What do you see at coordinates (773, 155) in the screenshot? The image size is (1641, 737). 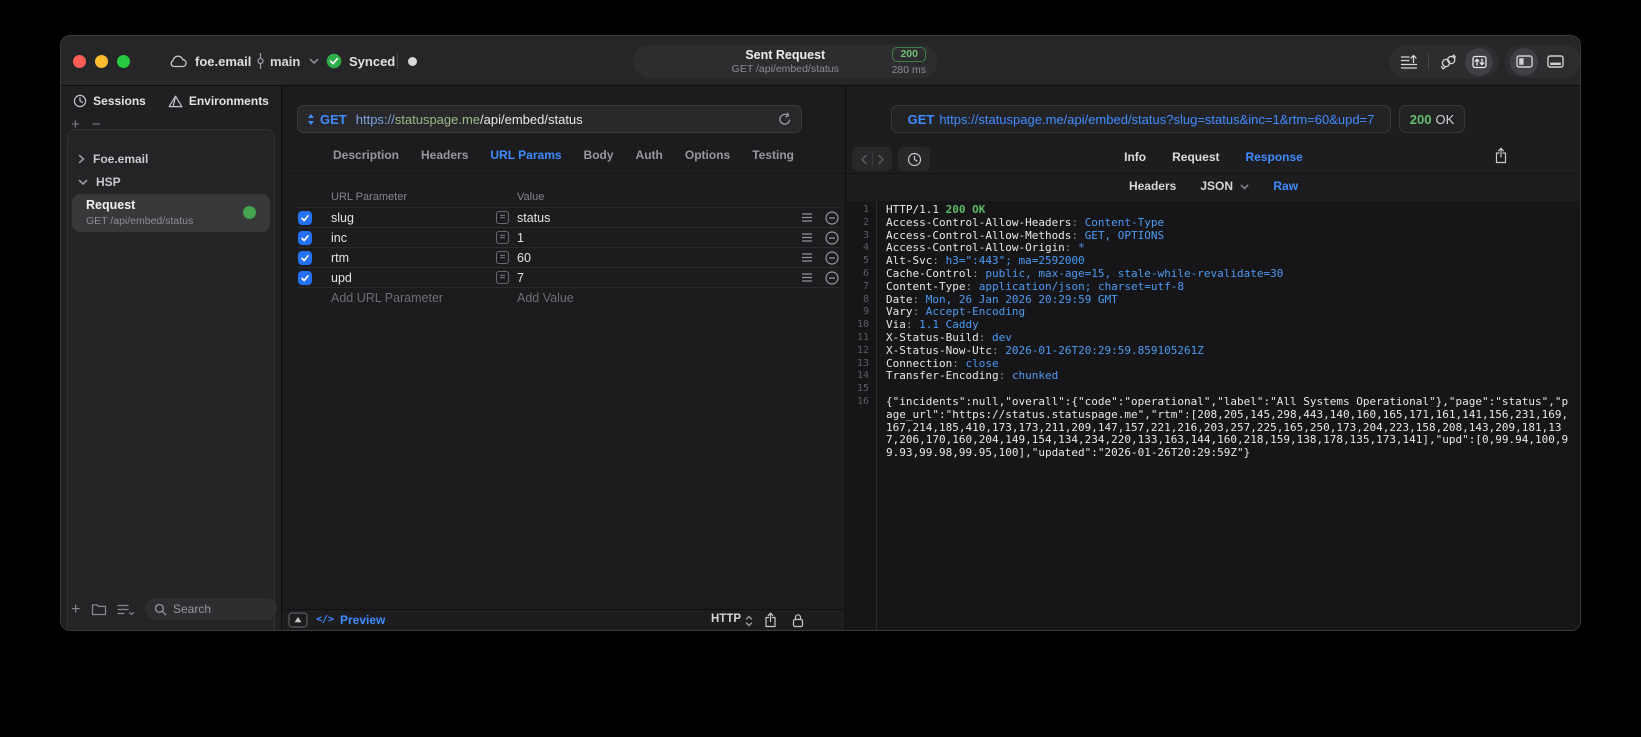 I see `tab-testing: Testing` at bounding box center [773, 155].